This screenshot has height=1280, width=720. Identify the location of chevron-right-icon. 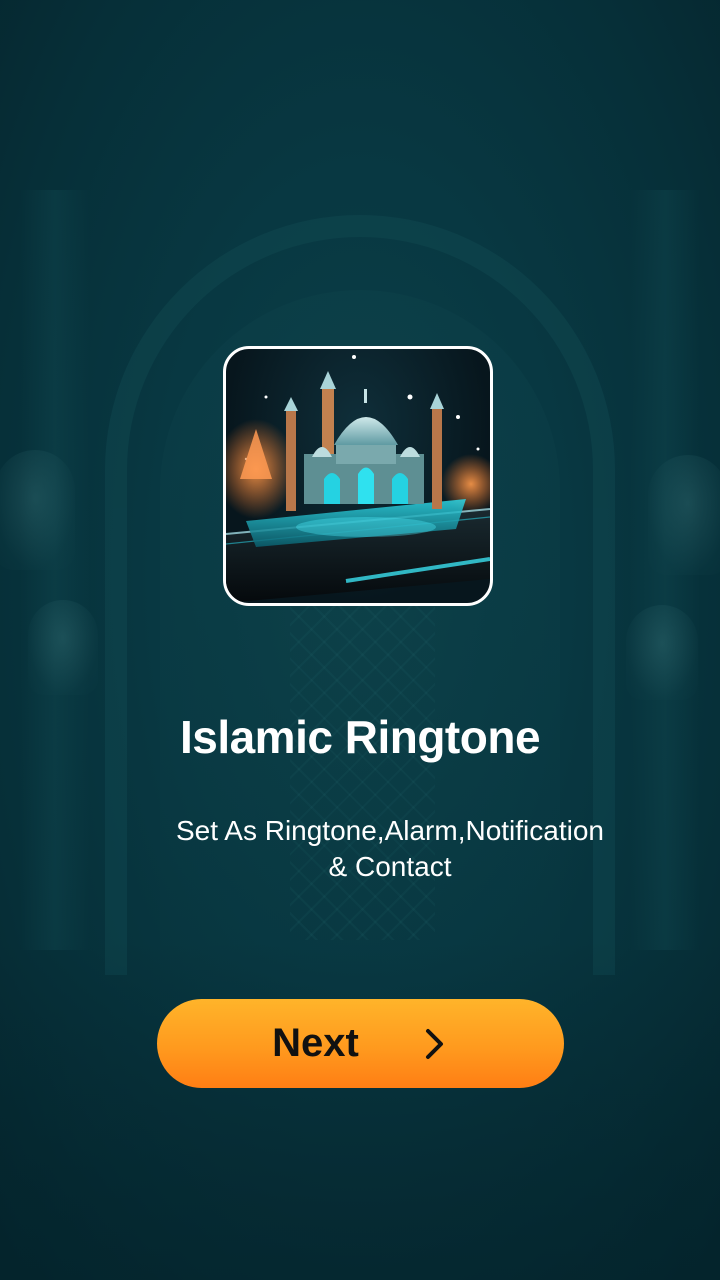
(434, 1044).